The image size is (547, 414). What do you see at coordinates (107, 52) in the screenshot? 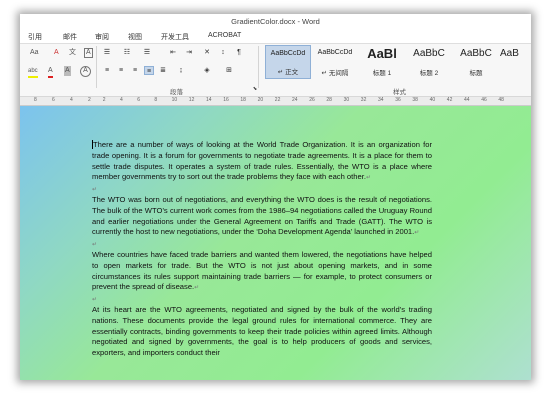
I see `bullets-icon: ☰` at bounding box center [107, 52].